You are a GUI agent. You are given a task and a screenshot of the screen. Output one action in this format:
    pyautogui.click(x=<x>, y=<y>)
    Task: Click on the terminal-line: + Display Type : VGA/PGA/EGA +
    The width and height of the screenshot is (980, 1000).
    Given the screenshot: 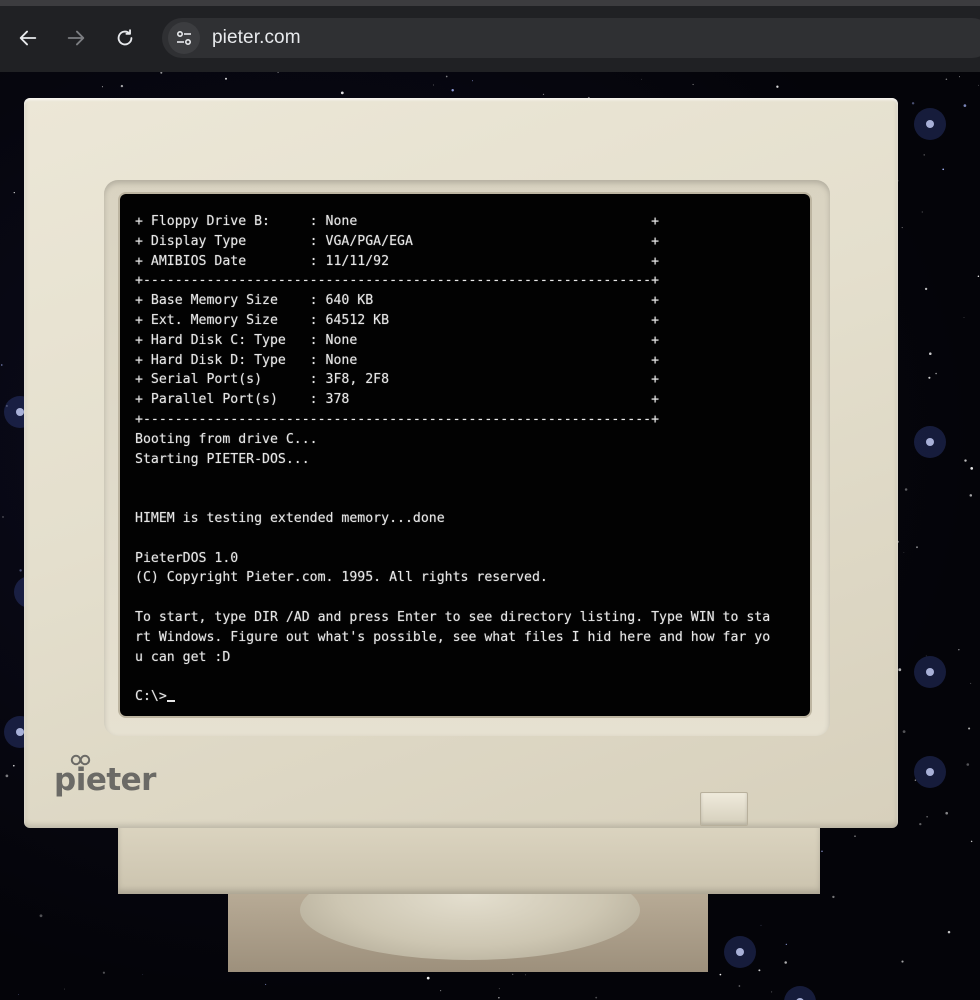 What is the action you would take?
    pyautogui.click(x=397, y=241)
    